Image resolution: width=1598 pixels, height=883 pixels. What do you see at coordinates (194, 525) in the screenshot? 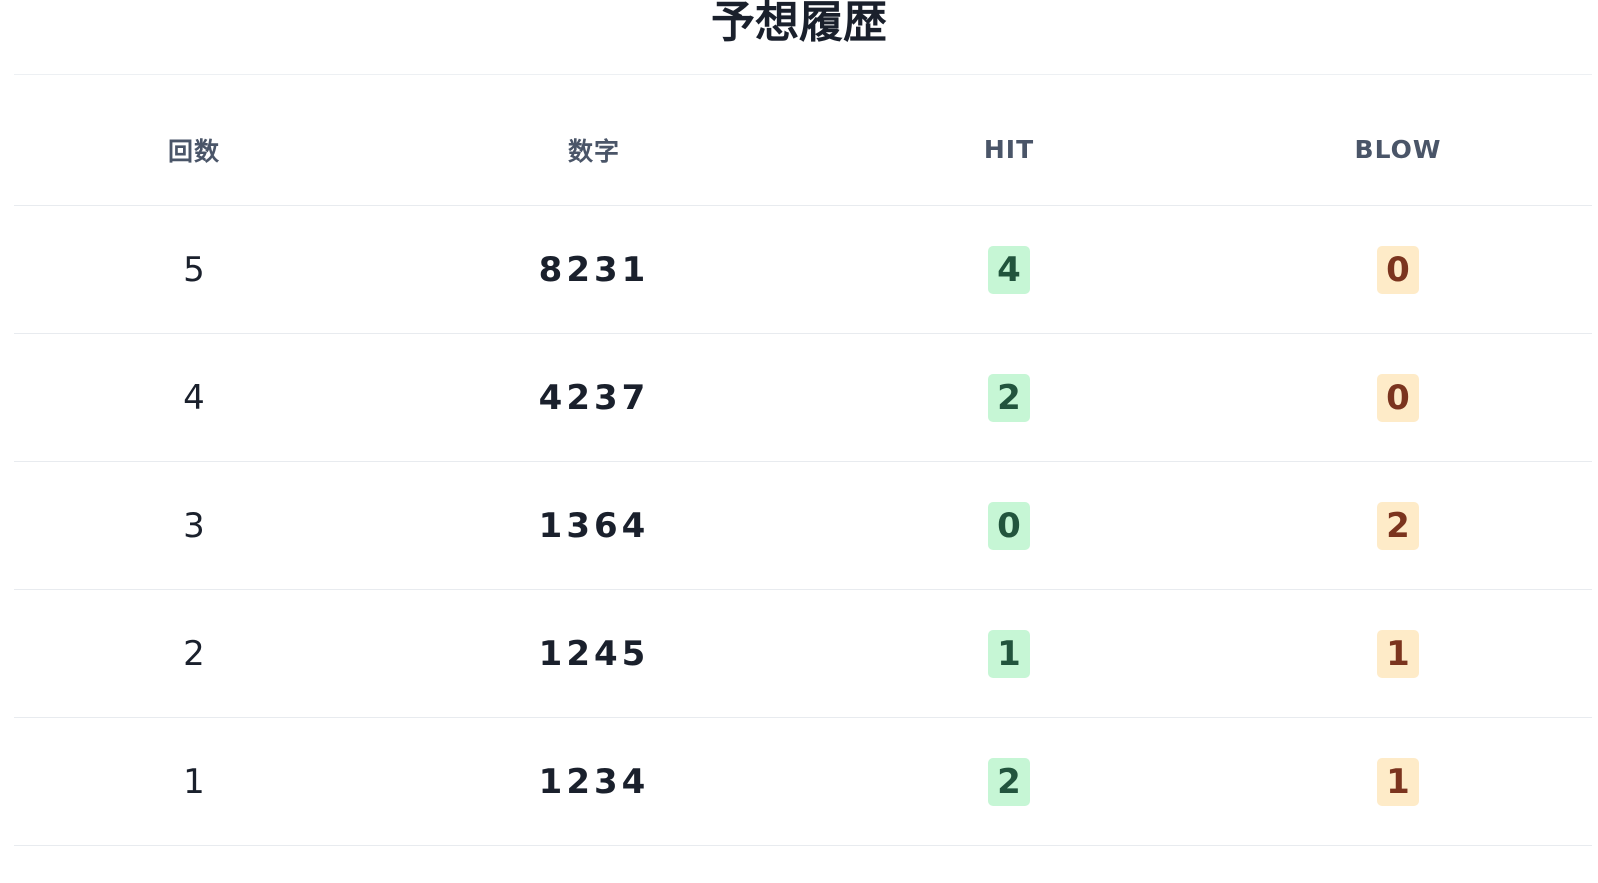
I see `round-cell: 3` at bounding box center [194, 525].